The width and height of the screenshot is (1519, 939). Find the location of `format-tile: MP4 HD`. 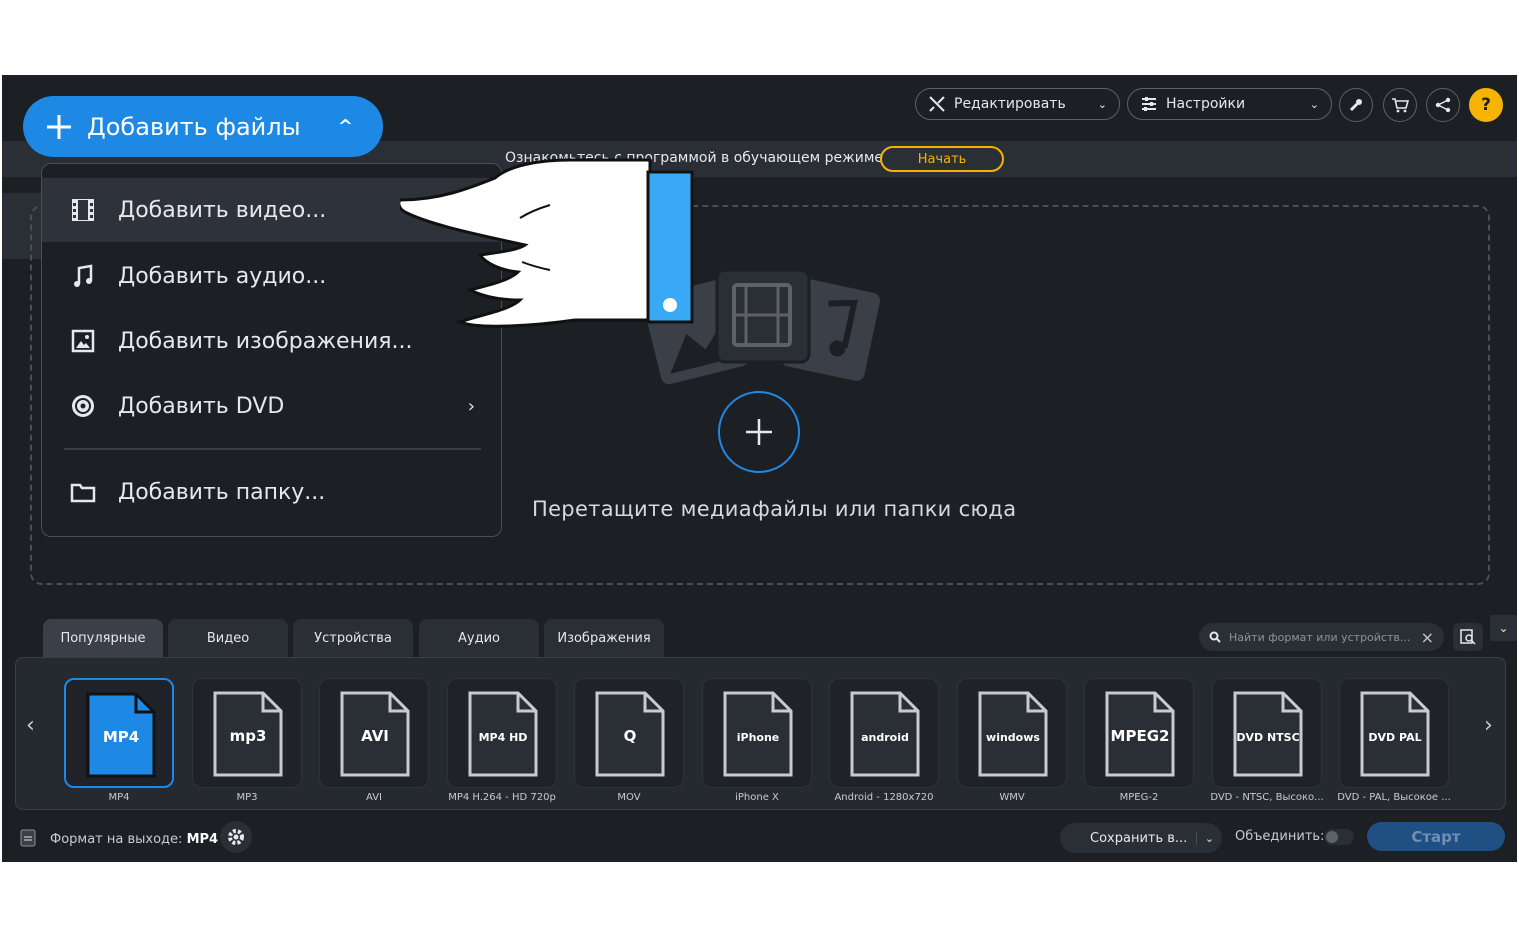

format-tile: MP4 HD is located at coordinates (502, 733).